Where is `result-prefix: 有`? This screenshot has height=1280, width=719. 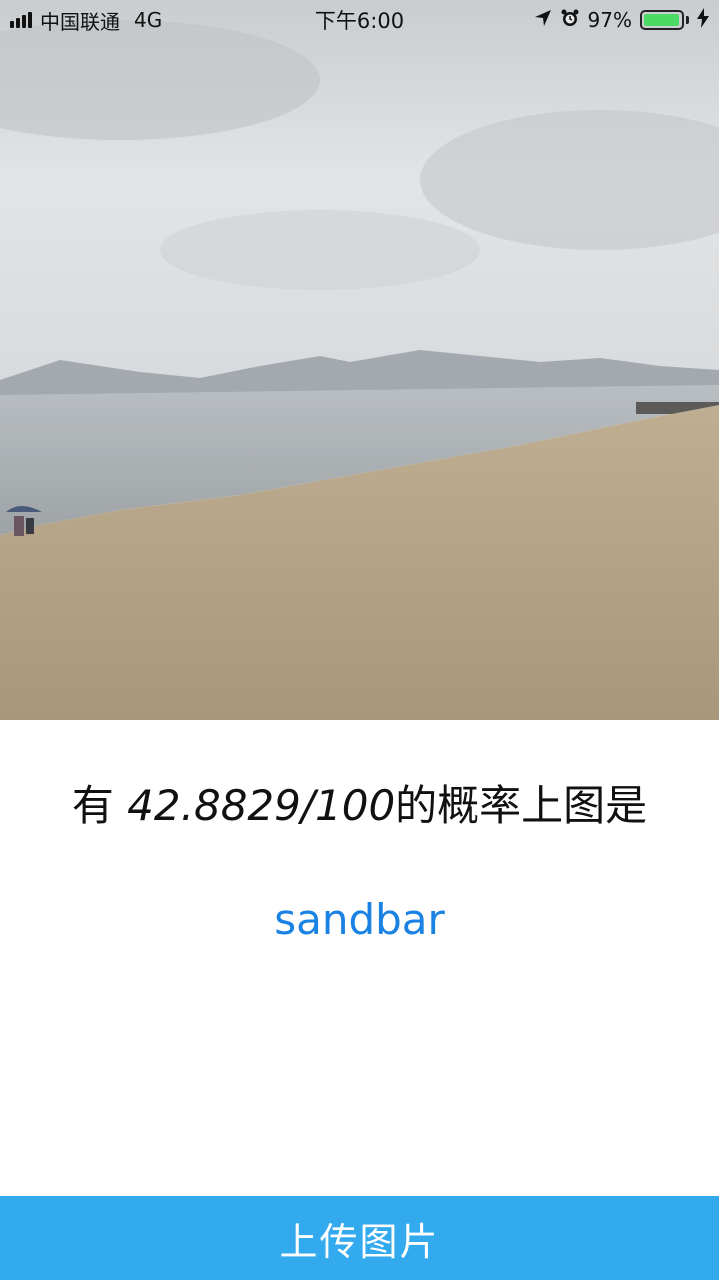 result-prefix: 有 is located at coordinates (99, 805).